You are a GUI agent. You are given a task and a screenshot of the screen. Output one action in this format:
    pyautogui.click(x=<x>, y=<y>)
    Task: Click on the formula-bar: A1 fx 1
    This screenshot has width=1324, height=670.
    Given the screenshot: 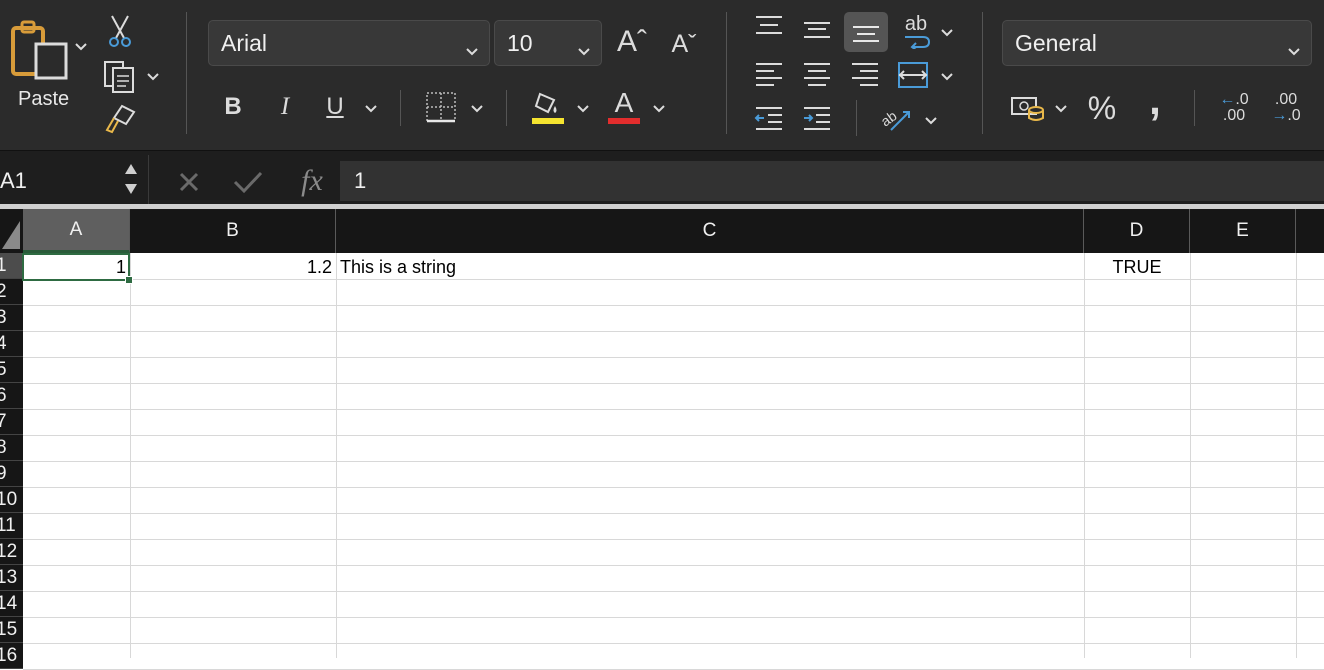 What is the action you would take?
    pyautogui.click(x=662, y=179)
    